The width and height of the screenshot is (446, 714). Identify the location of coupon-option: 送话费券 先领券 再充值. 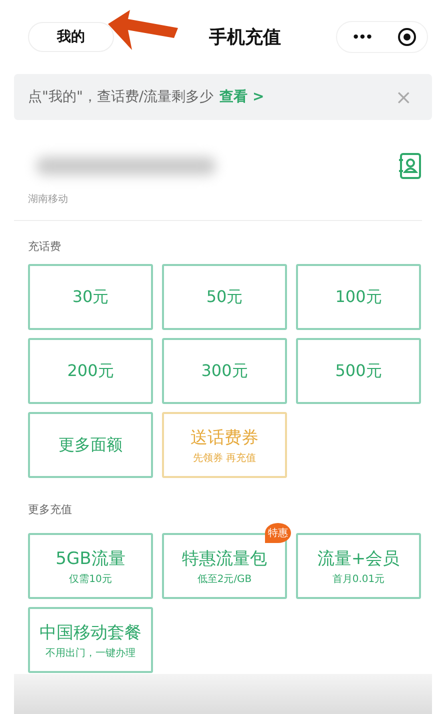
(224, 445).